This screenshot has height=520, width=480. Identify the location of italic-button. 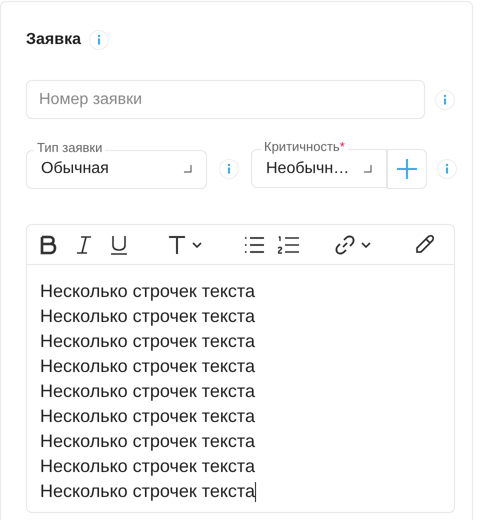
(84, 244).